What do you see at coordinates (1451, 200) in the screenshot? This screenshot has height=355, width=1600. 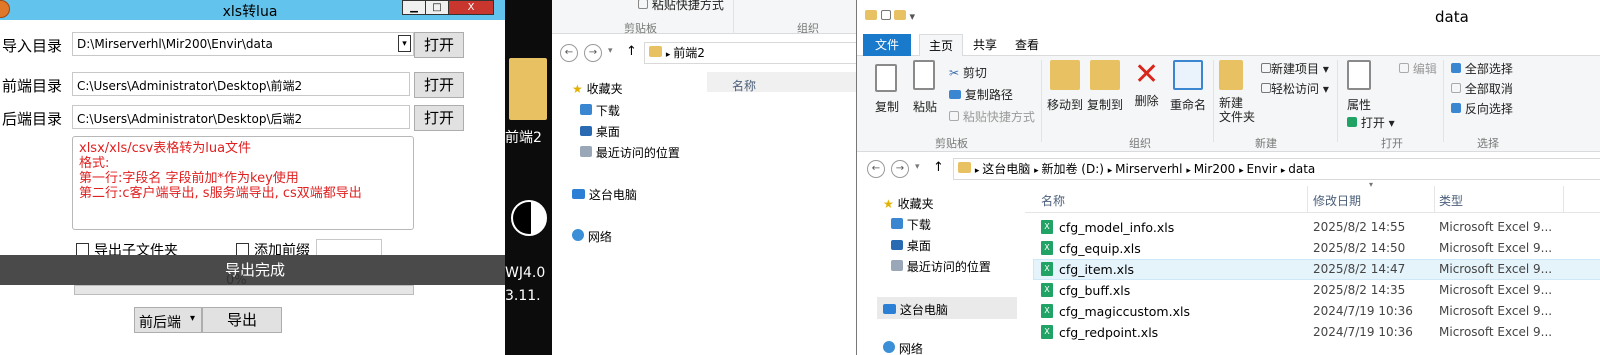 I see `column-header-type: 类型` at bounding box center [1451, 200].